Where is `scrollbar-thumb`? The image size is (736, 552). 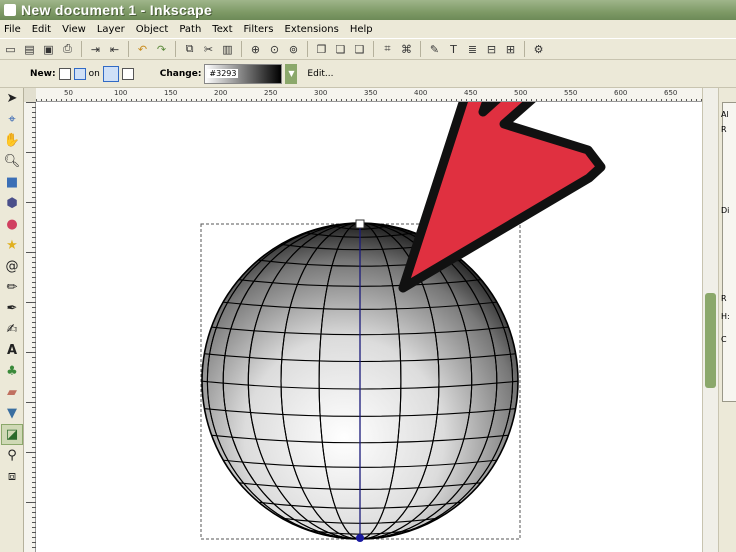
scrollbar-thumb is located at coordinates (710, 340).